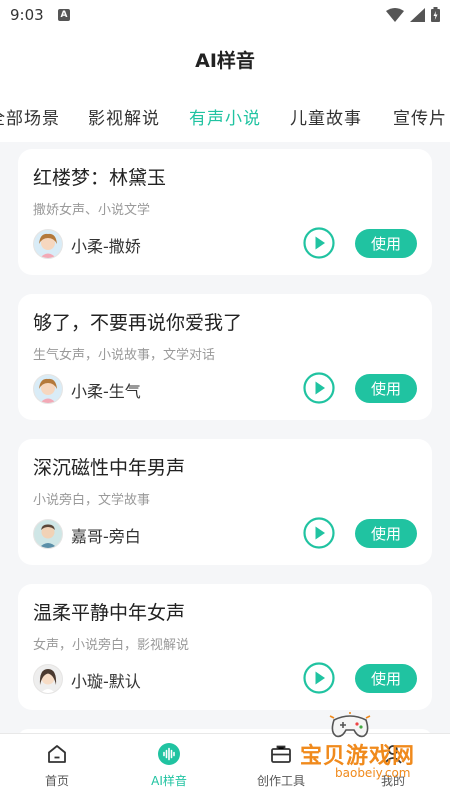  I want to click on nav-label: 首页, so click(56, 781).